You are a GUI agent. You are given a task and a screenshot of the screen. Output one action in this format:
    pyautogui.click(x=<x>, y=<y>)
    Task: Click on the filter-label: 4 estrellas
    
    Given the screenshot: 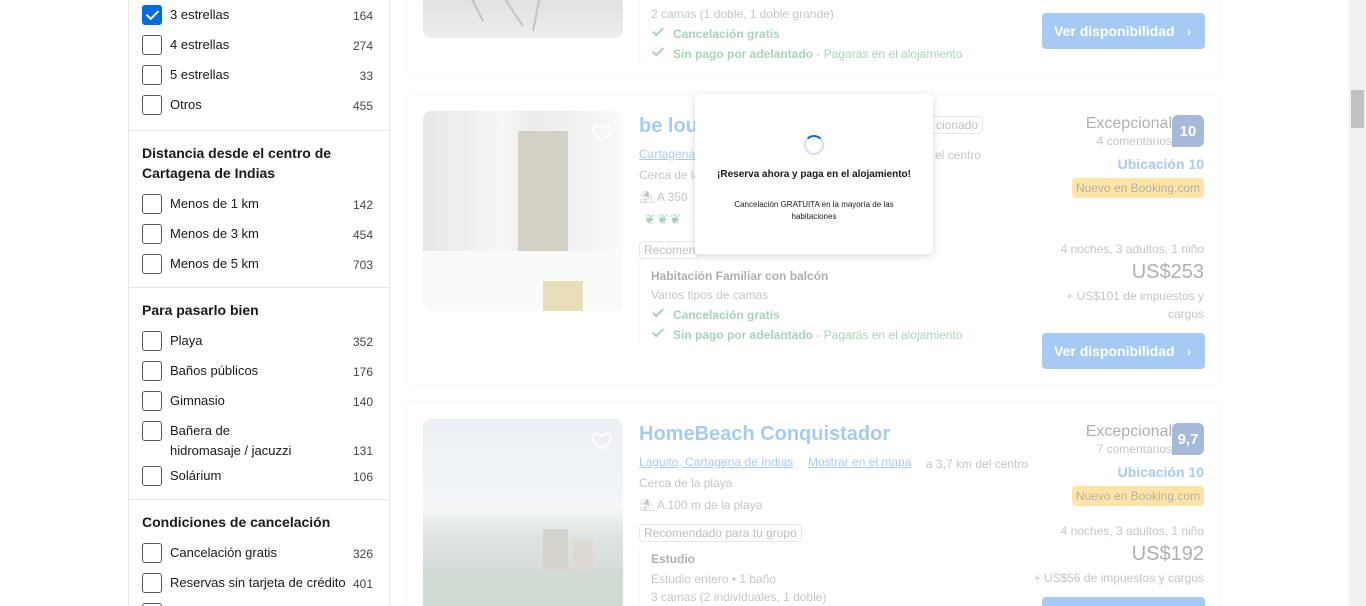 What is the action you would take?
    pyautogui.click(x=200, y=44)
    